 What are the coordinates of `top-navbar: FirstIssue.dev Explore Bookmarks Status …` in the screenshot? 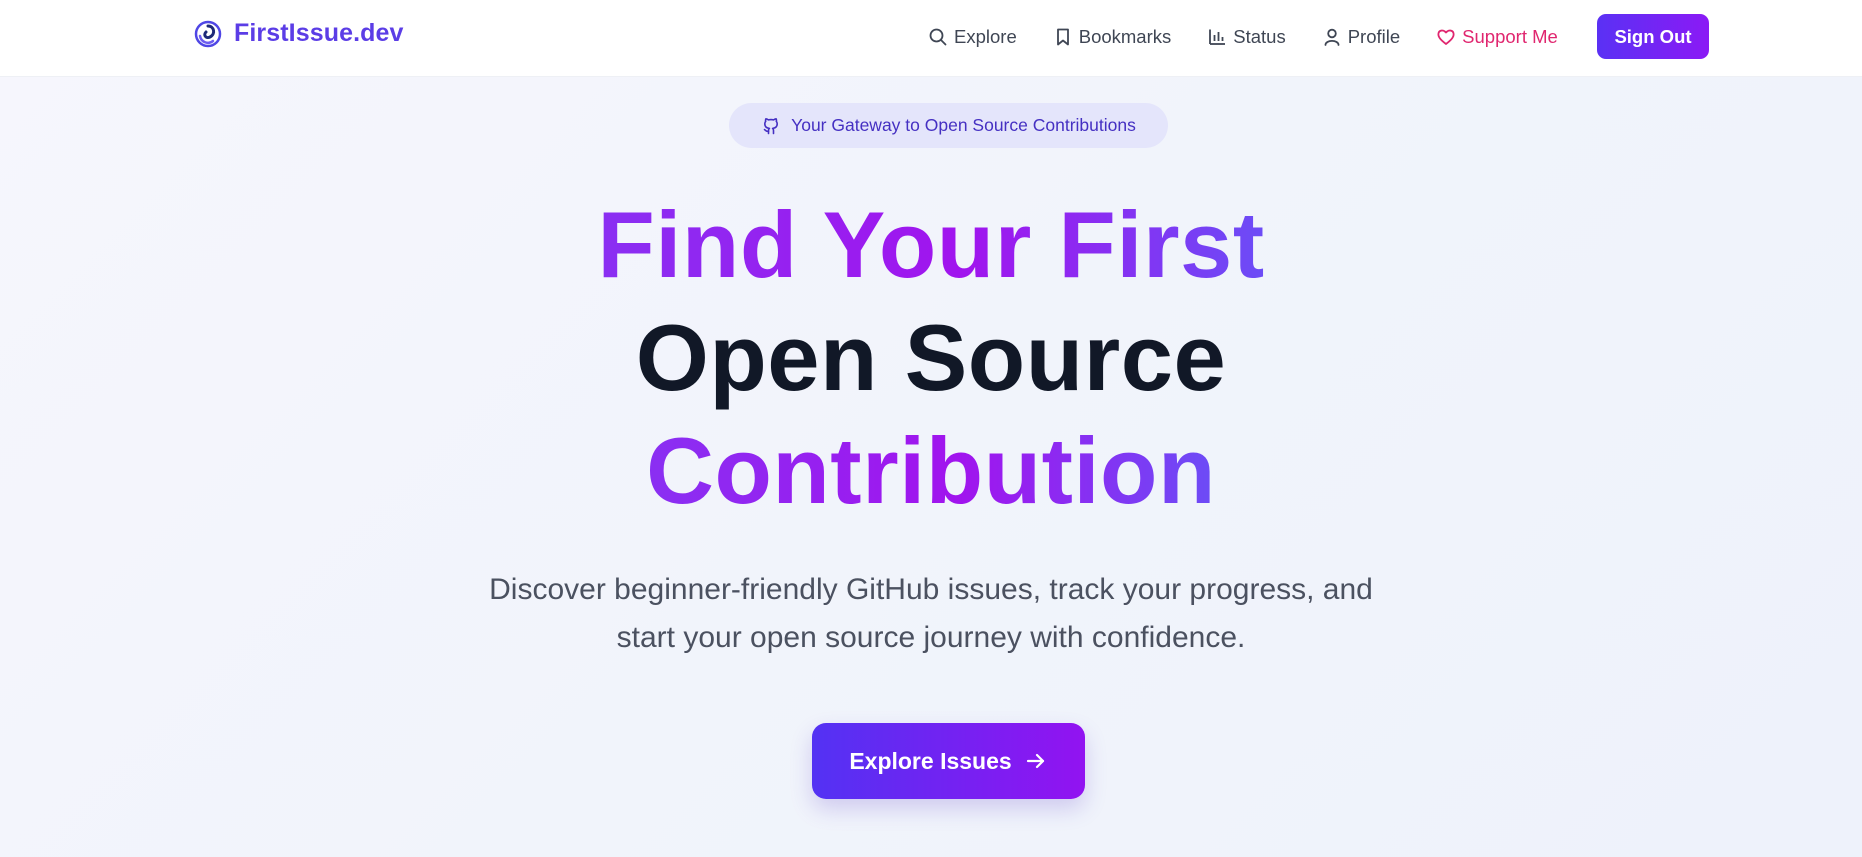 It's located at (931, 38).